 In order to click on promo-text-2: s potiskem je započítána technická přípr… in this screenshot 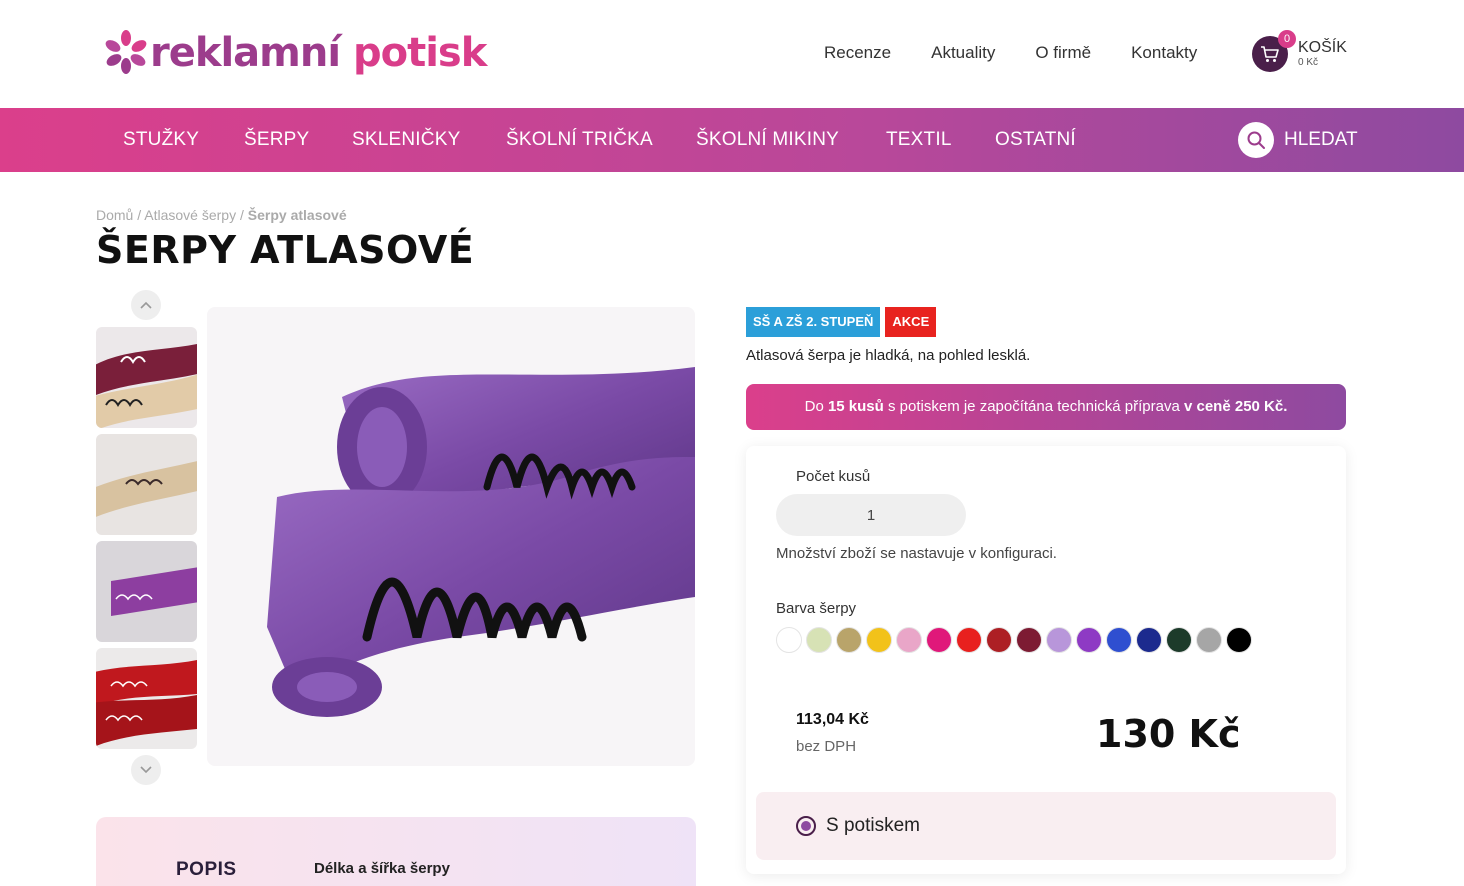, I will do `click(1033, 406)`.